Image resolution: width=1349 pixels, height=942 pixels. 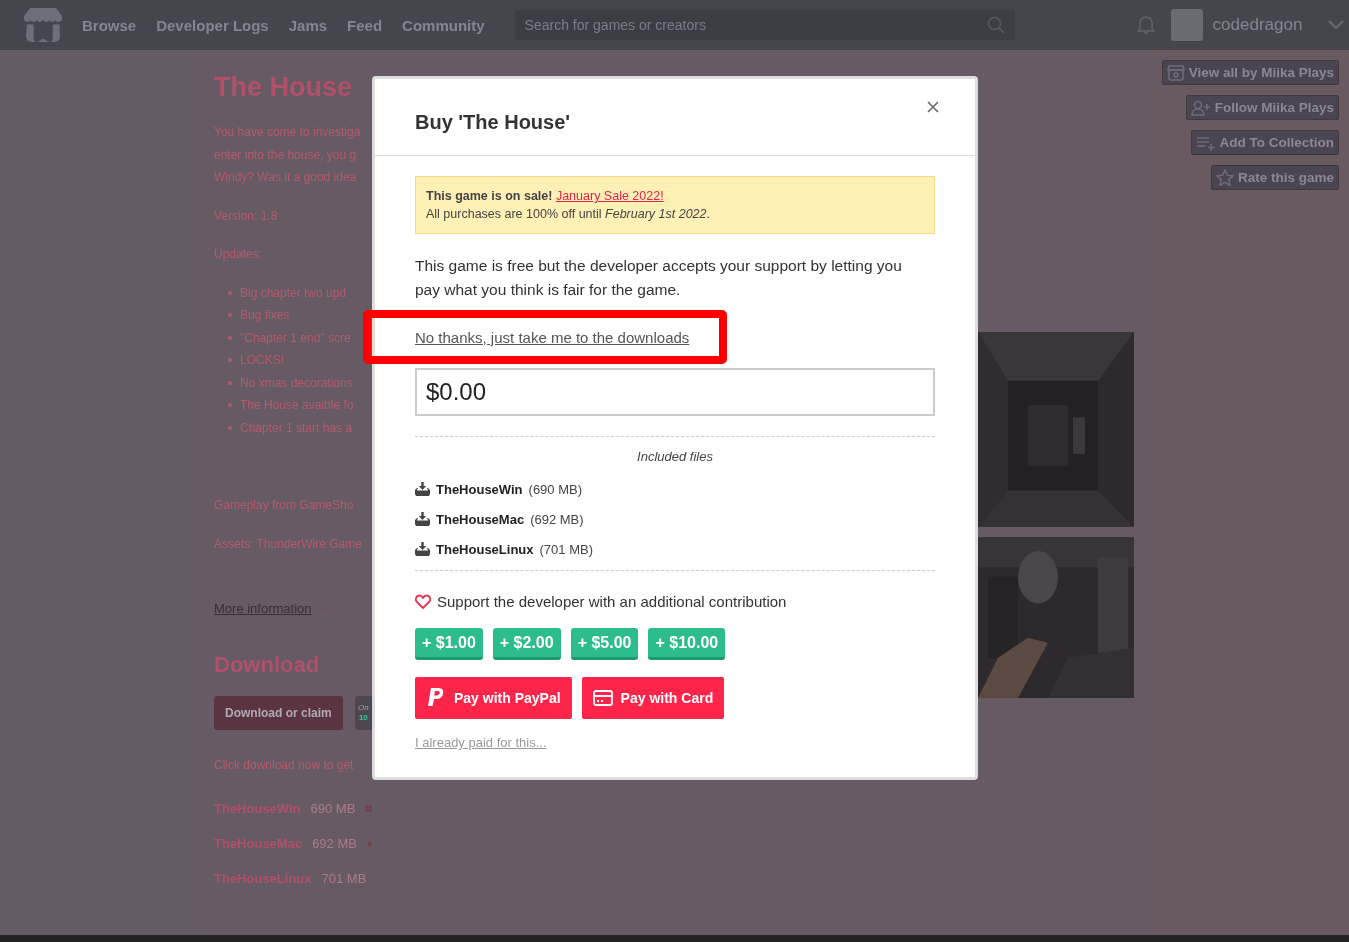 I want to click on dialog-title: Buy 'The House', so click(x=493, y=122).